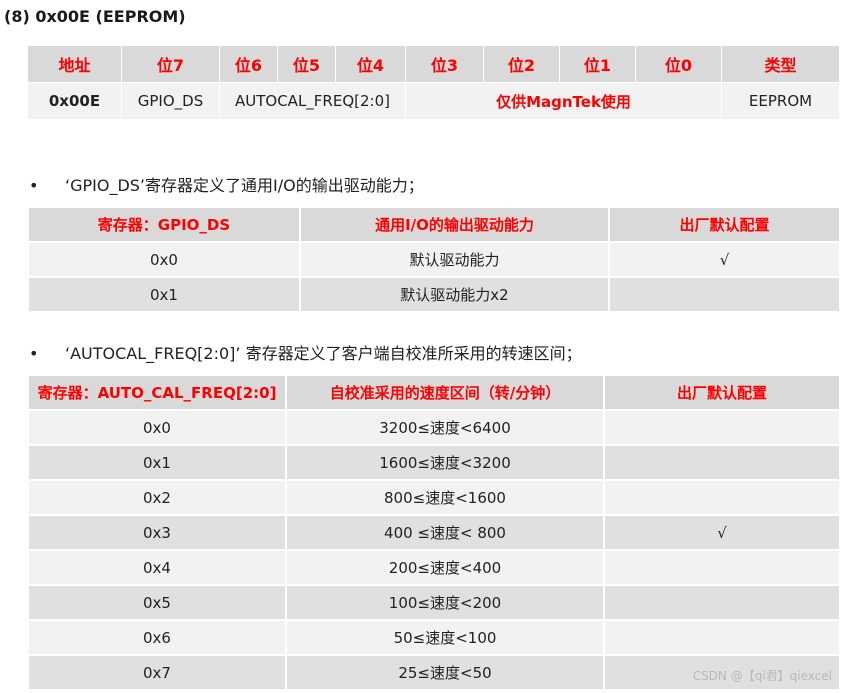 Image resolution: width=844 pixels, height=693 pixels. What do you see at coordinates (454, 294) in the screenshot?
I see `cell-description: 默认驱动能力x2` at bounding box center [454, 294].